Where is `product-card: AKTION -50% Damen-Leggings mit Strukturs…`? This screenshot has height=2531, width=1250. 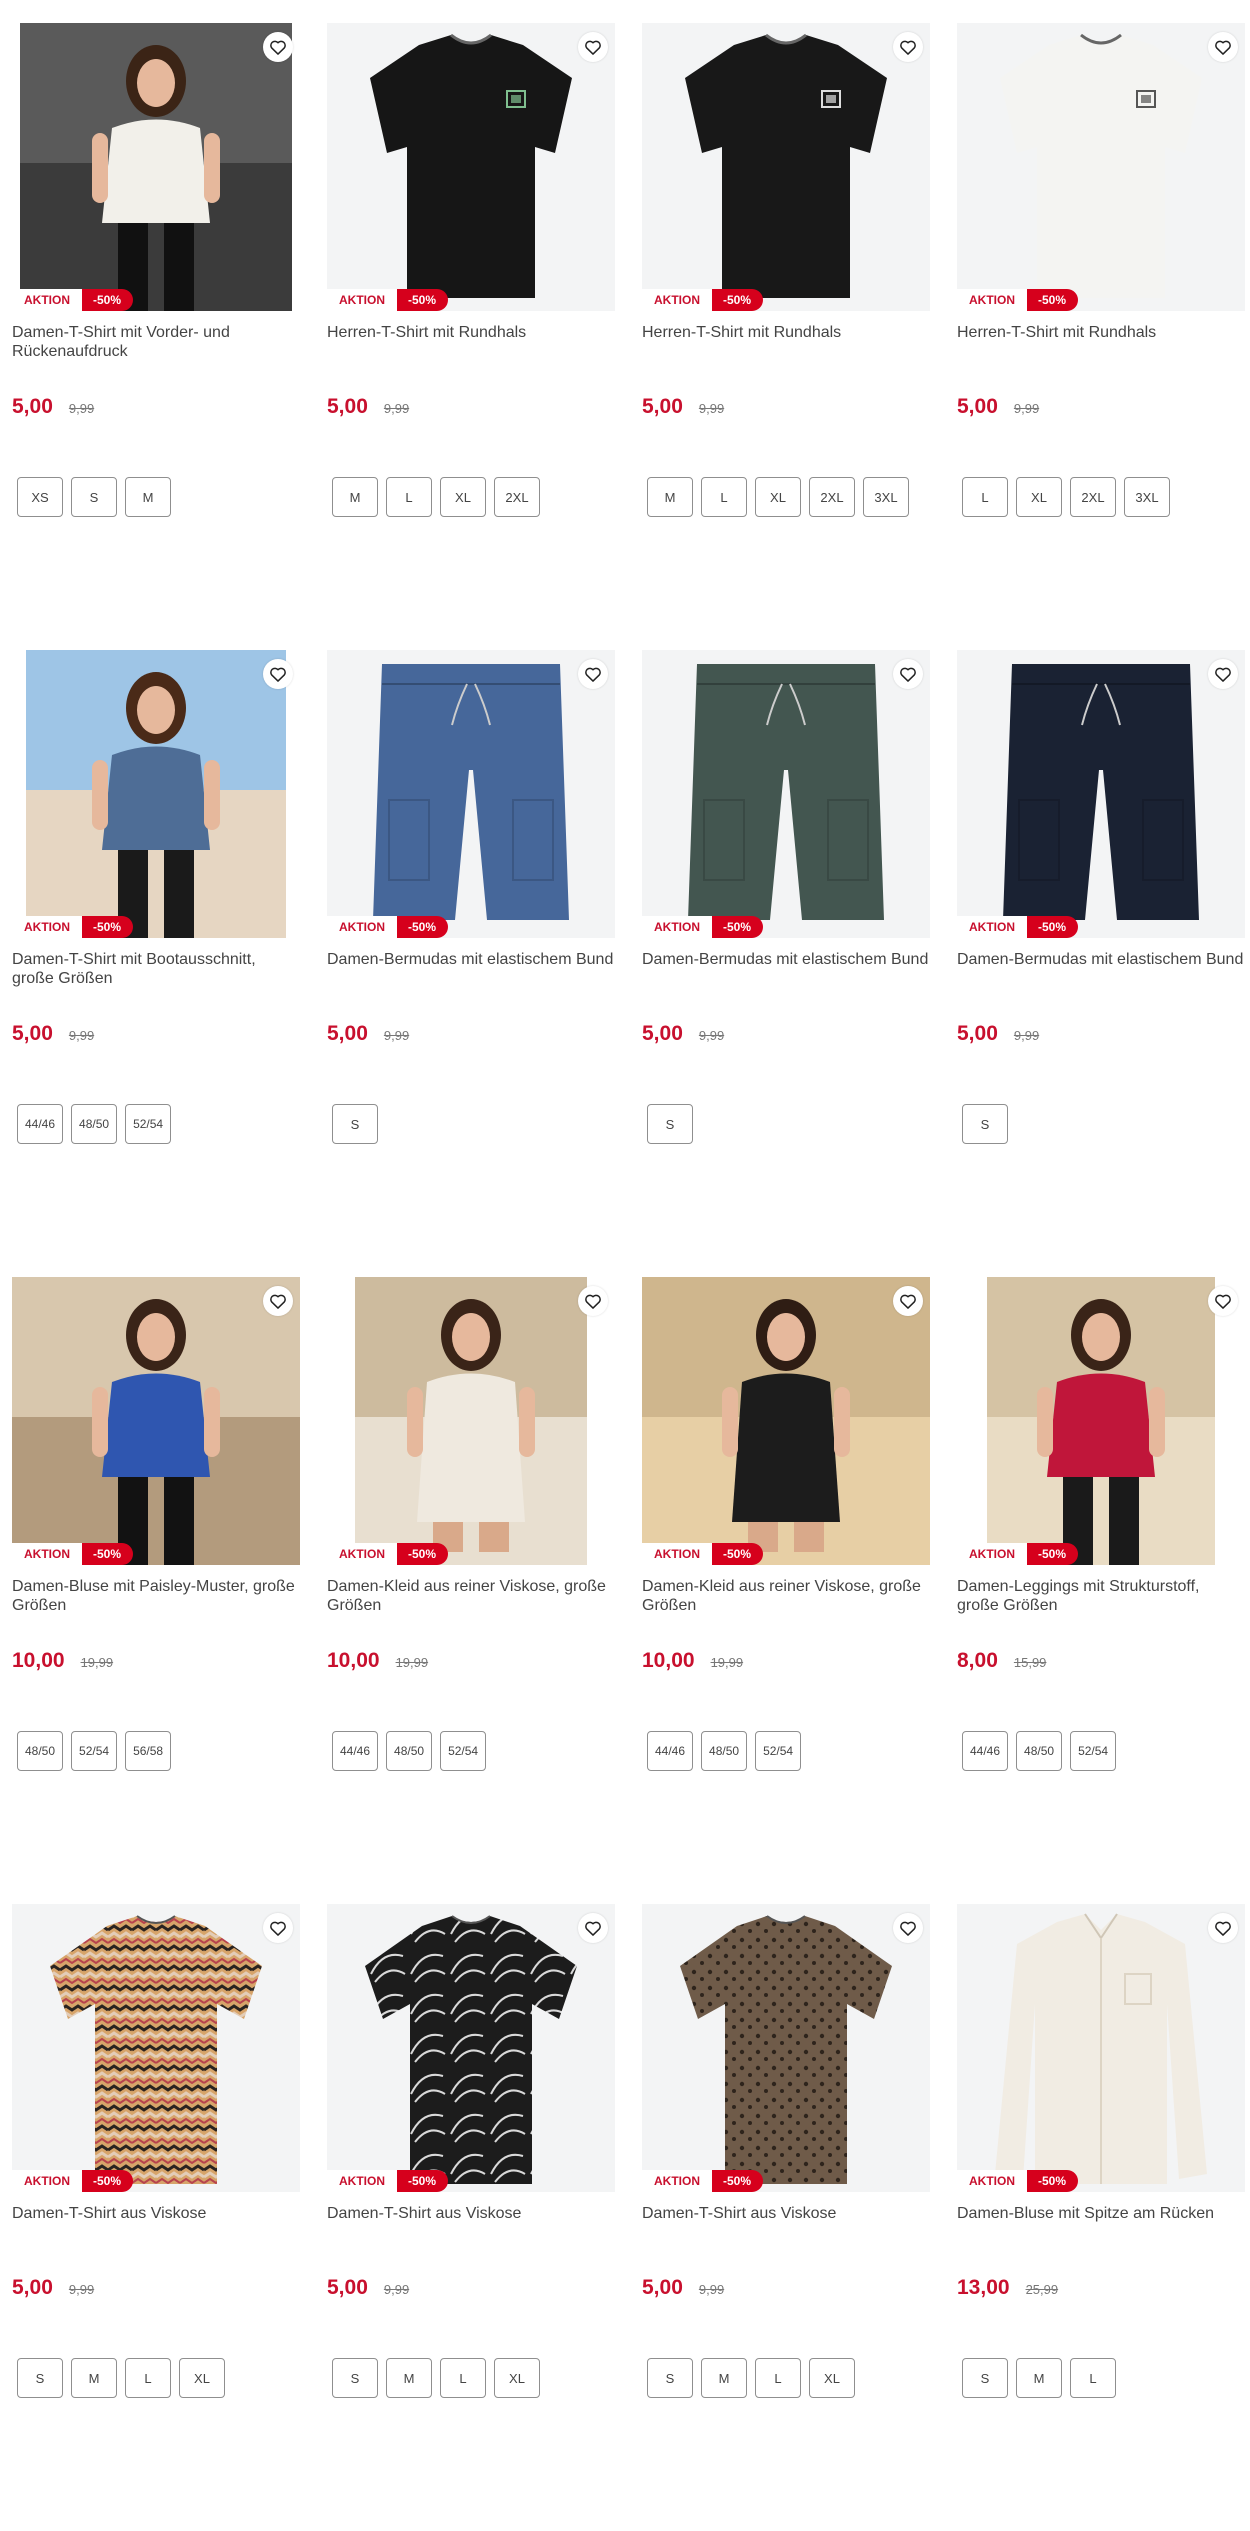
product-card: AKTION -50% Damen-Leggings mit Strukturs… is located at coordinates (1101, 1590).